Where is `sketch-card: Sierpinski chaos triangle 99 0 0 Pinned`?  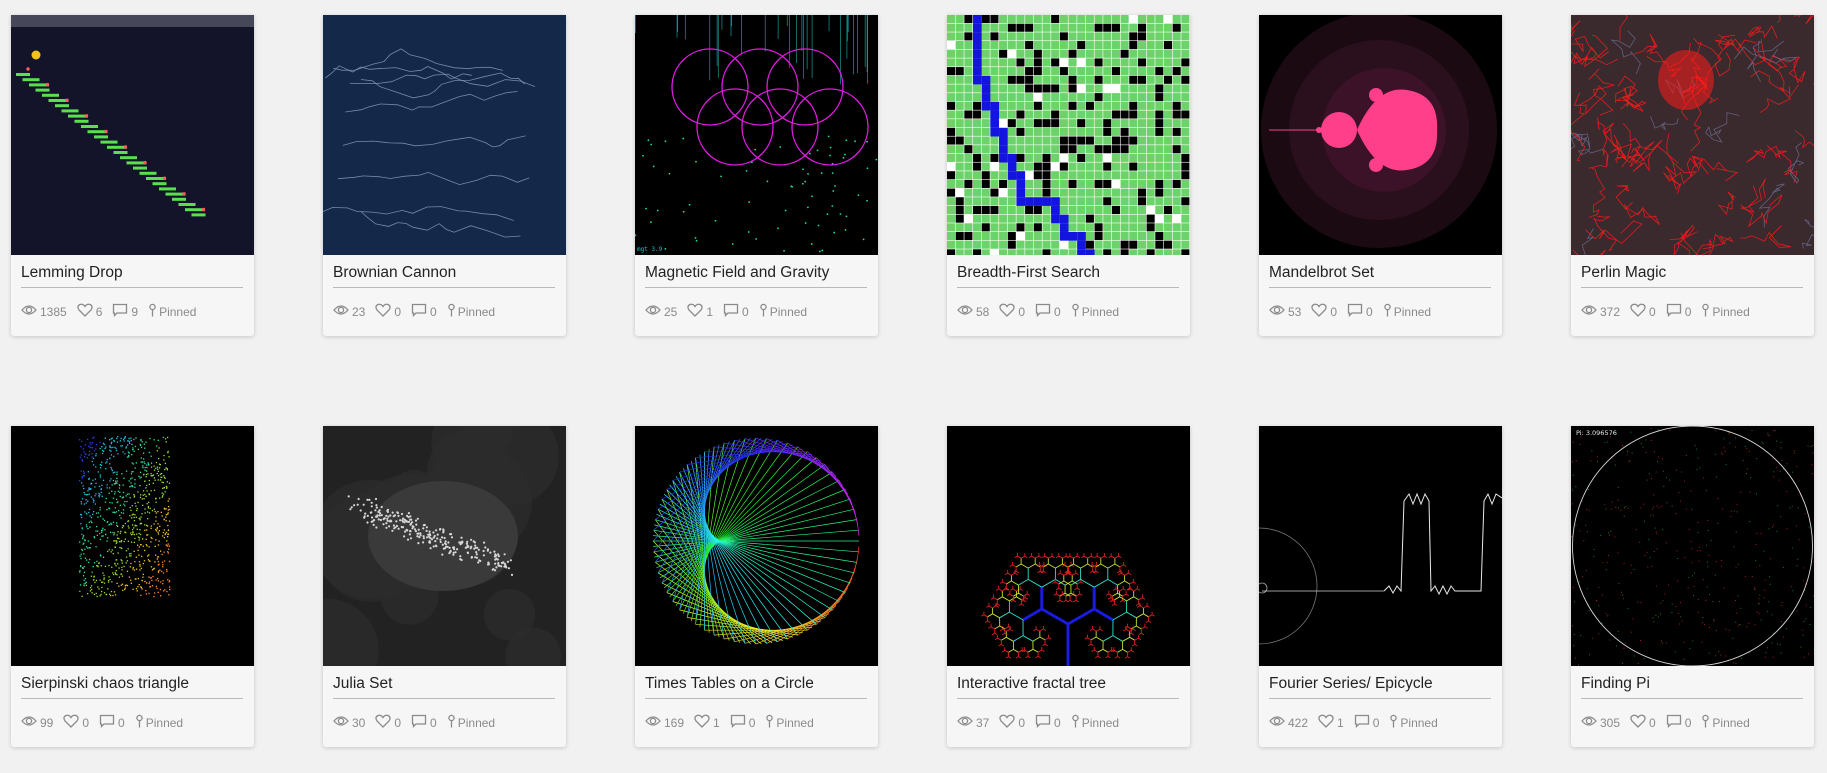
sketch-card: Sierpinski chaos triangle 99 0 0 Pinned is located at coordinates (132, 586).